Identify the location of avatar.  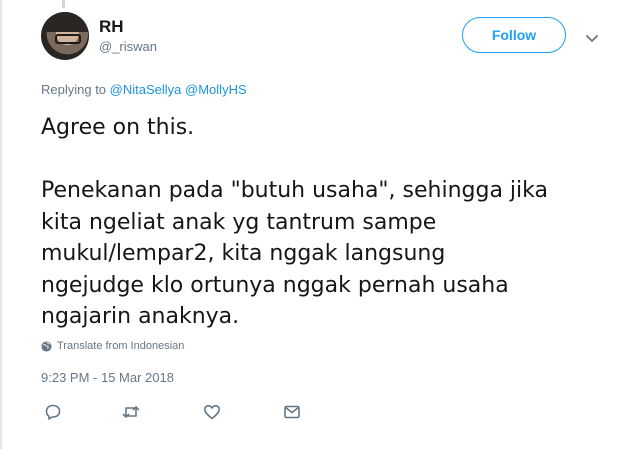
(65, 36).